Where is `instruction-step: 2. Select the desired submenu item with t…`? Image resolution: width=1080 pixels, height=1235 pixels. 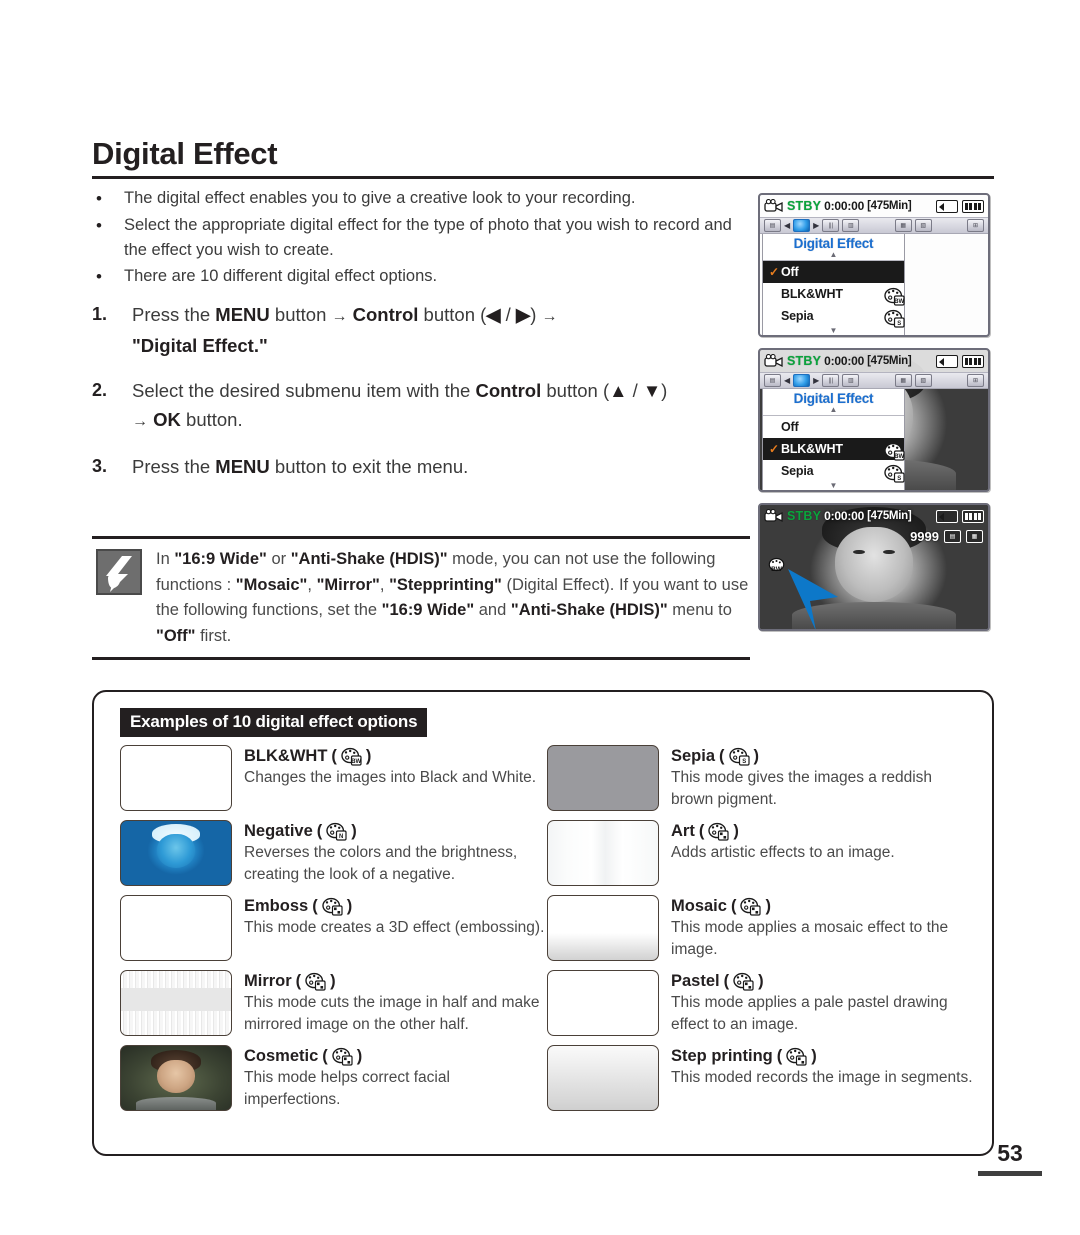
instruction-step: 2. Select the desired submenu item with t… is located at coordinates (422, 406).